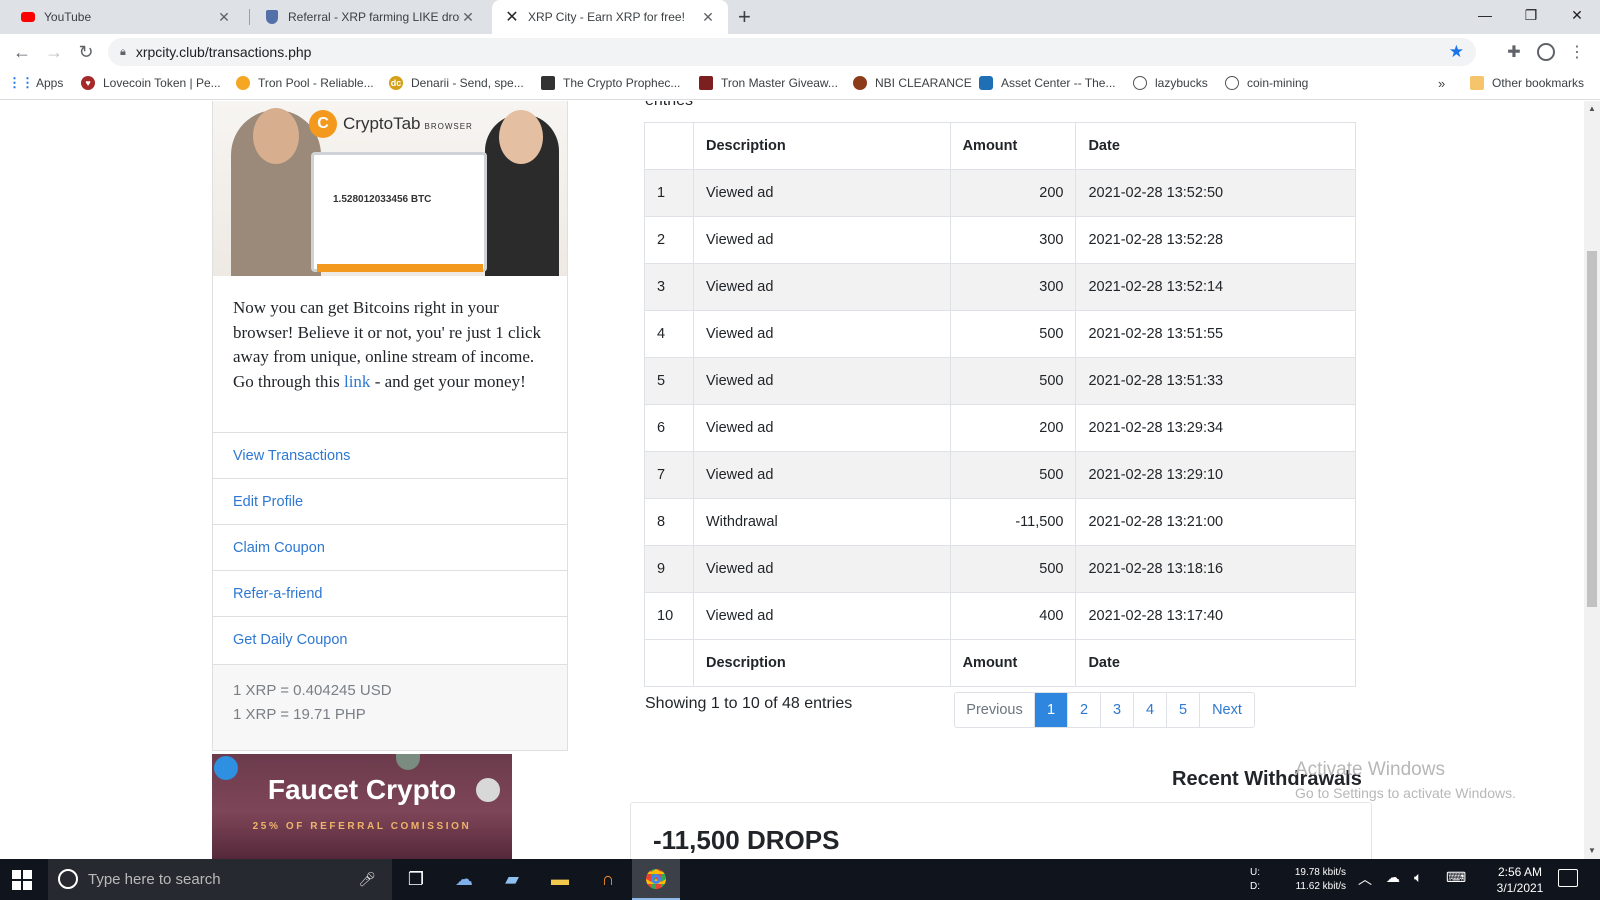 The height and width of the screenshot is (900, 1600). I want to click on table-row: 7 Viewed ad 500 2021-02-28 13:29:10, so click(1000, 475).